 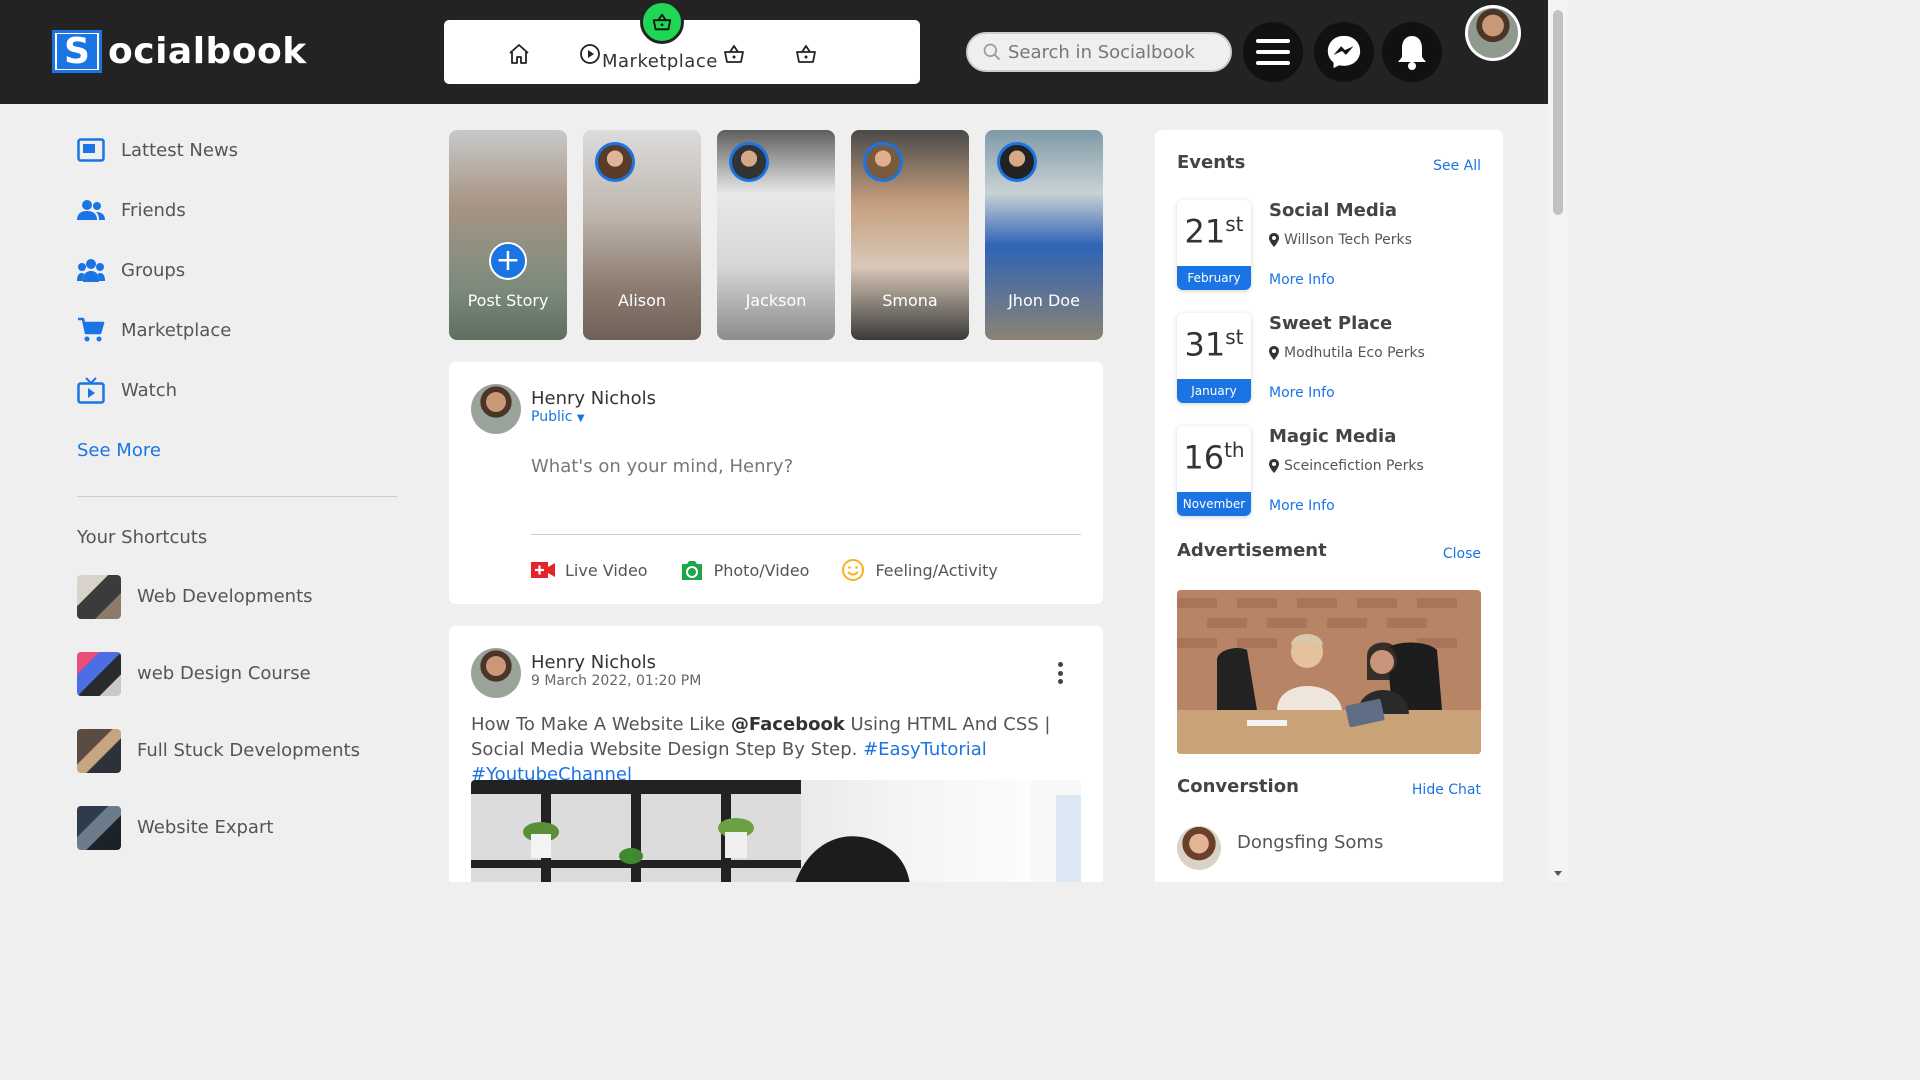 What do you see at coordinates (774, 52) in the screenshot?
I see `top-navbar: S ocialbook Marketplace` at bounding box center [774, 52].